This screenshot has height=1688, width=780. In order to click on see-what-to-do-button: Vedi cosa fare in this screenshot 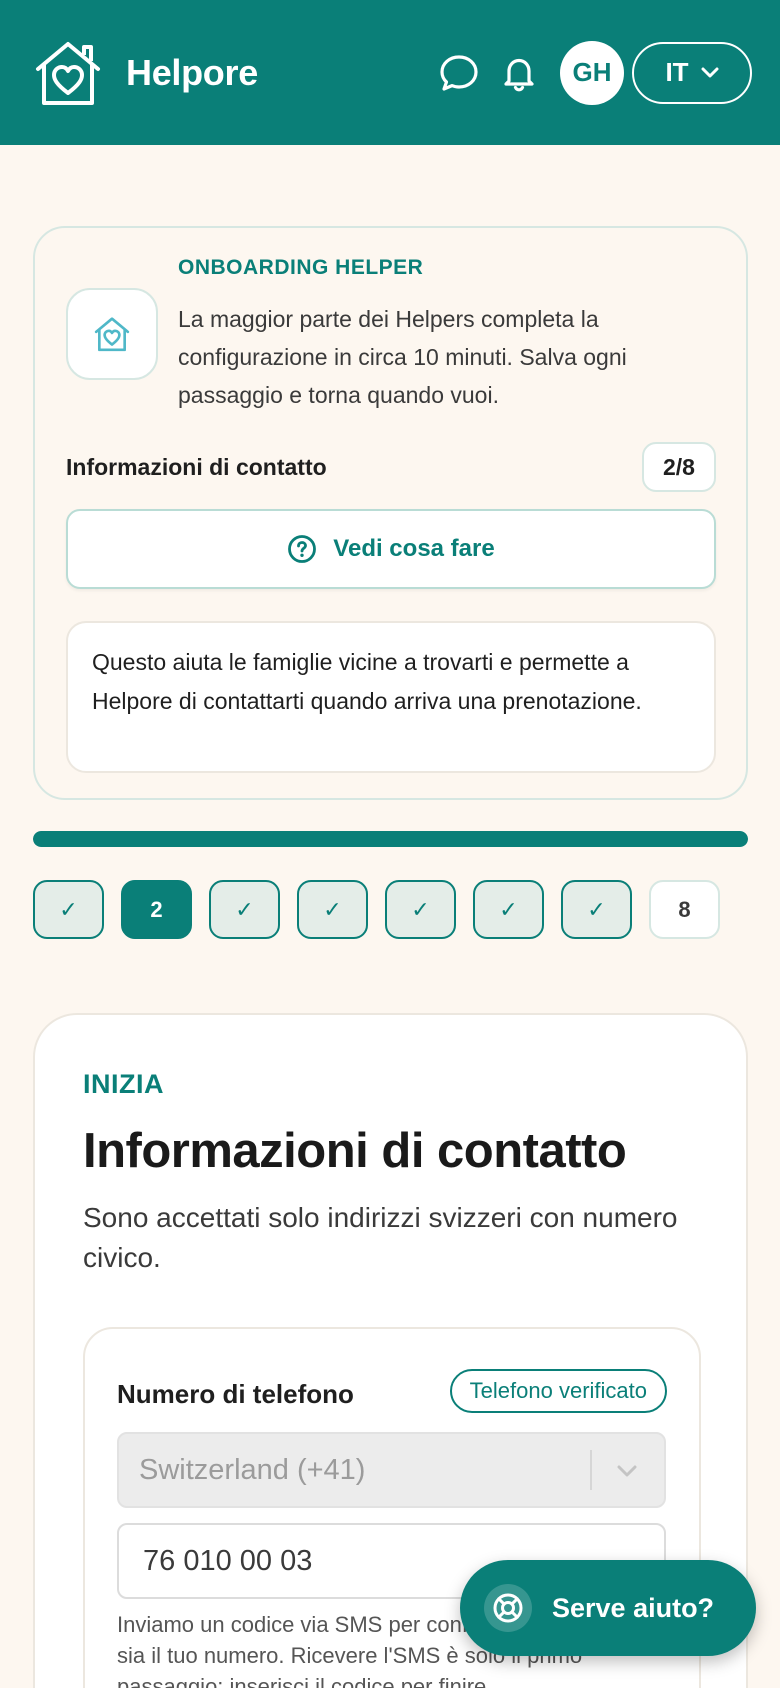, I will do `click(391, 549)`.